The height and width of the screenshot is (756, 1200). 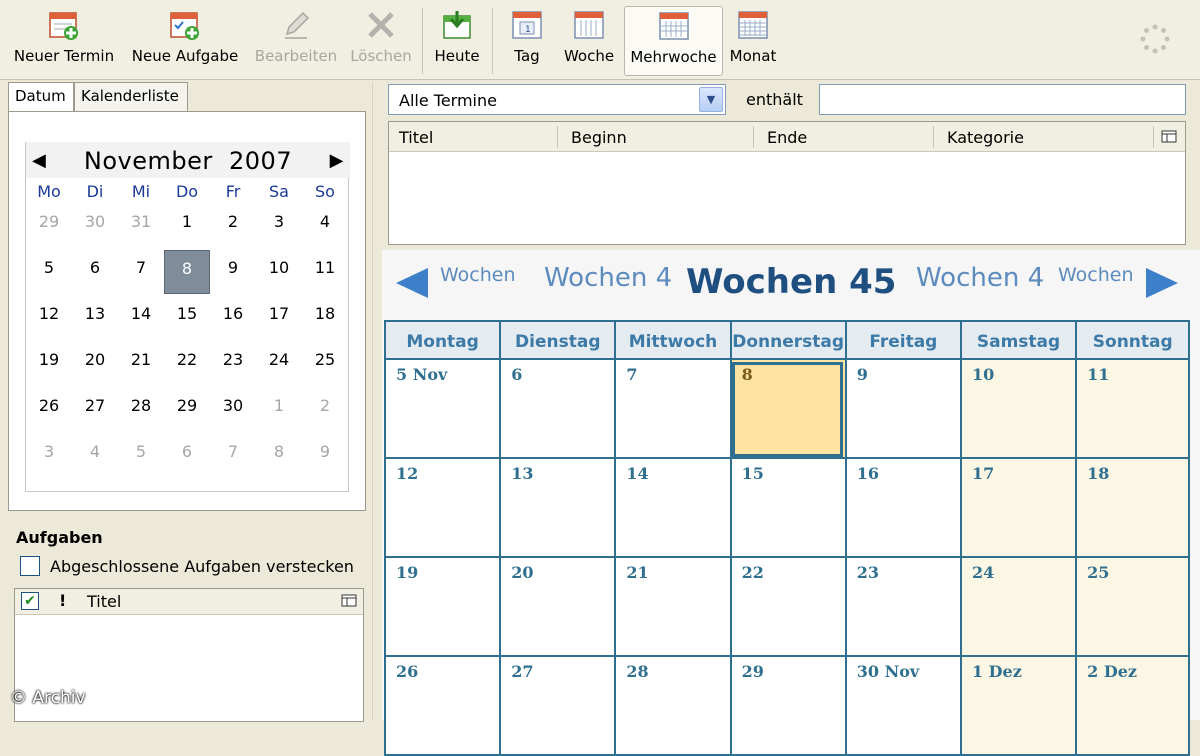 I want to click on mini-day: 10, so click(x=279, y=272).